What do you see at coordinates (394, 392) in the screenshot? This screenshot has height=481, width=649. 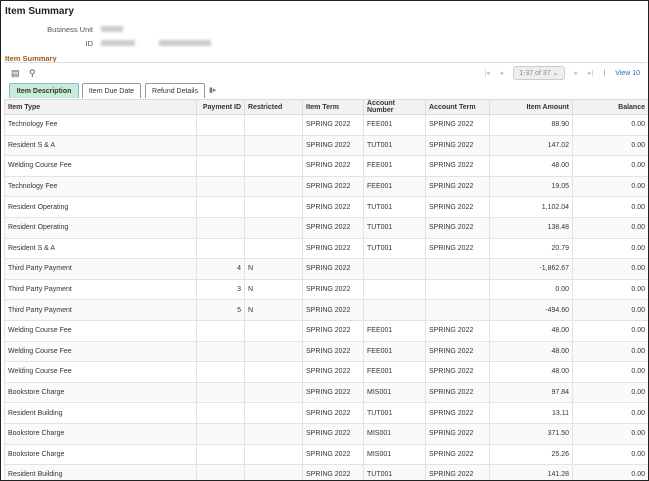 I see `table-cell: MIS001` at bounding box center [394, 392].